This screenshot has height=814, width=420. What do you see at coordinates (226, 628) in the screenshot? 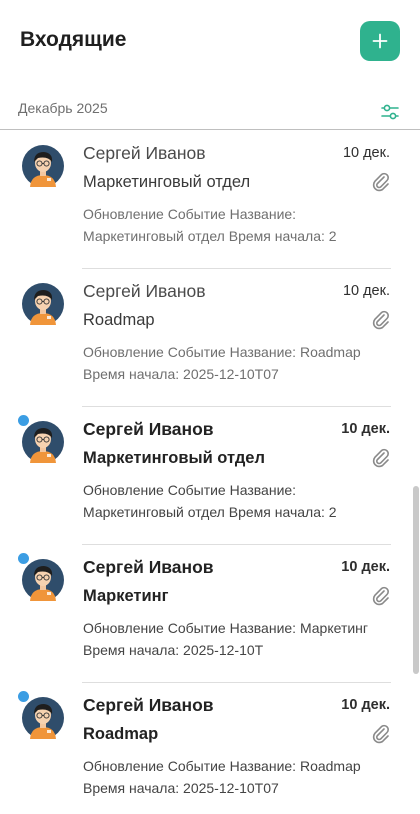
I see `preview-line: Обновление Событие Название: Маркетинг` at bounding box center [226, 628].